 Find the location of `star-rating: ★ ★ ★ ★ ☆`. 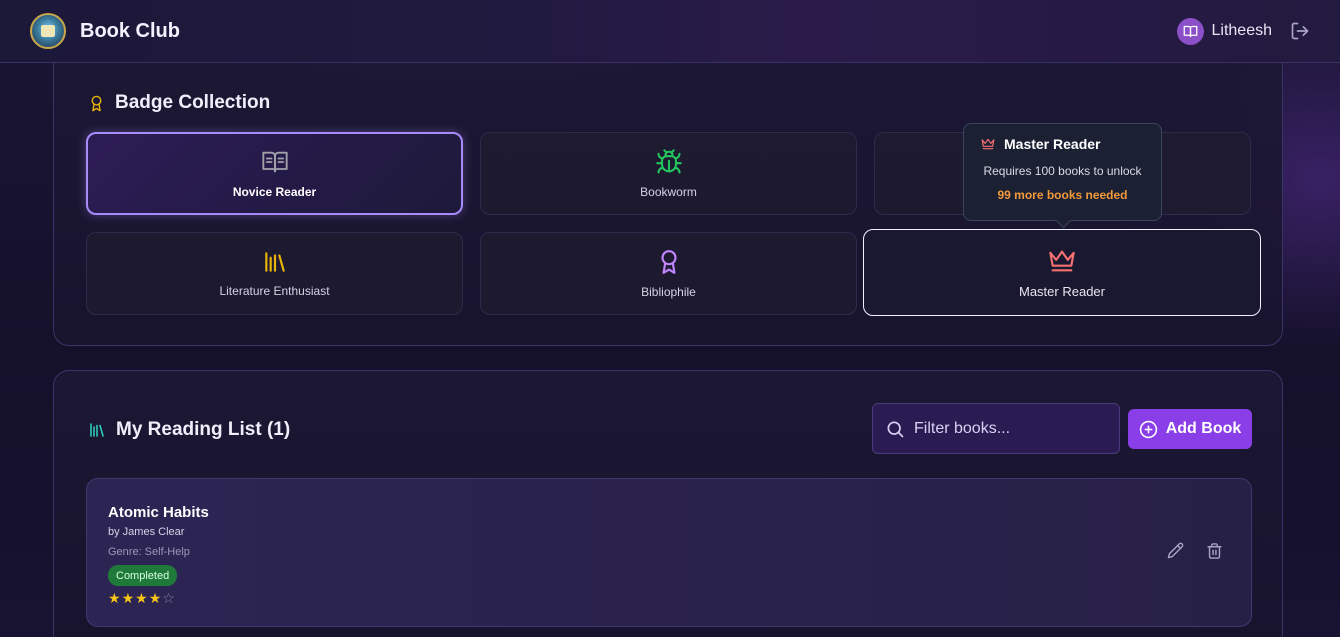

star-rating: ★ ★ ★ ★ ☆ is located at coordinates (141, 598).